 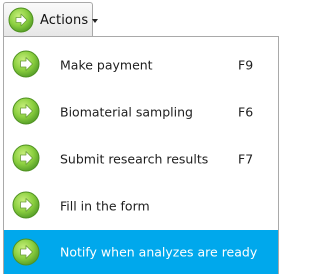 I want to click on menu-item-make-payment: Make payment F9, so click(x=141, y=64).